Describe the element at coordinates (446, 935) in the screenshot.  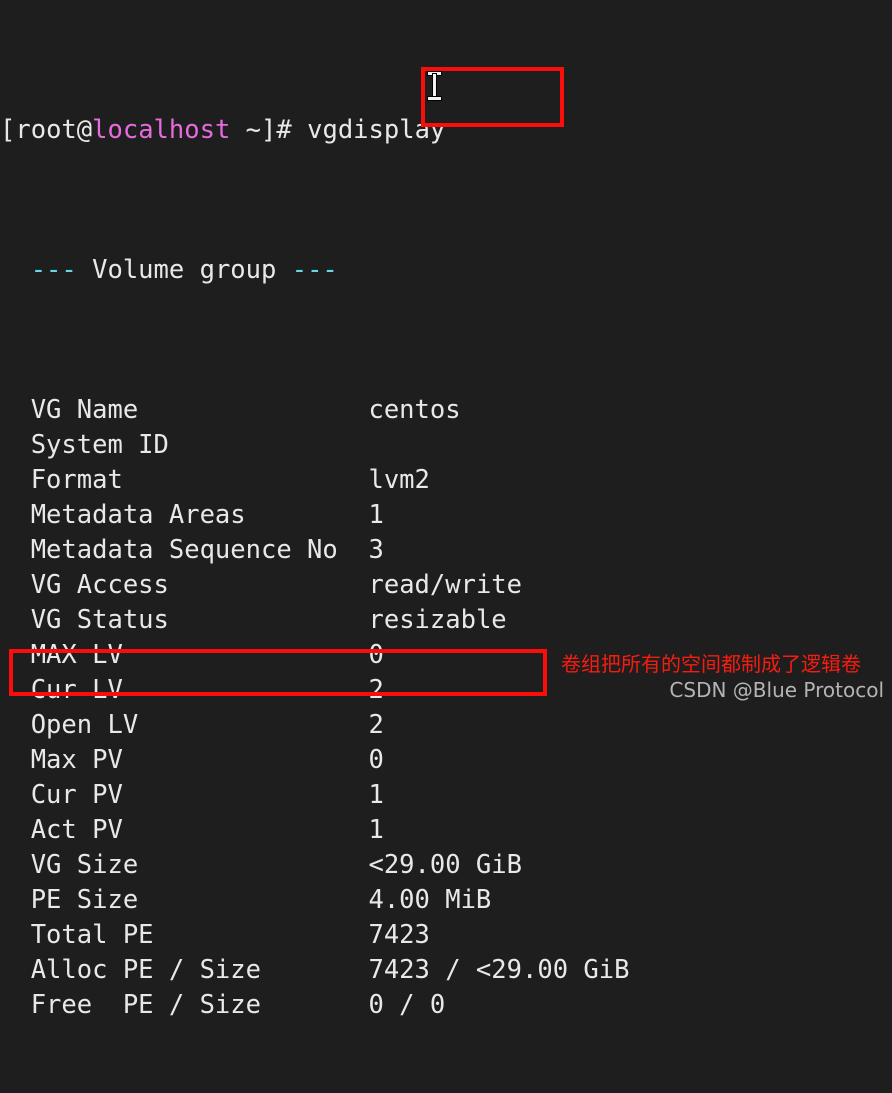
I see `vg-field-row: Total PE 7423` at that location.